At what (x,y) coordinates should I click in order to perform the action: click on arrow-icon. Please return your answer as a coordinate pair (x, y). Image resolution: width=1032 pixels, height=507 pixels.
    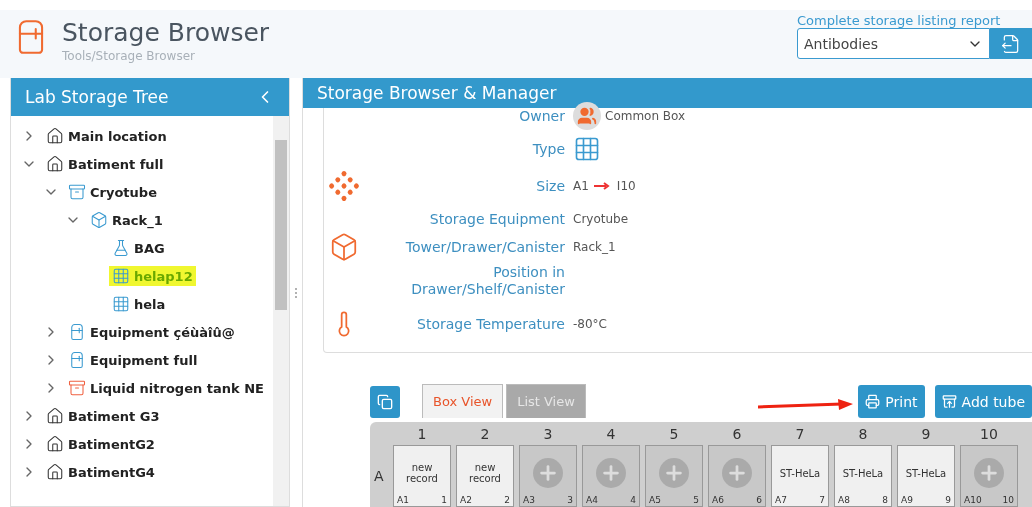
    Looking at the image, I should click on (806, 405).